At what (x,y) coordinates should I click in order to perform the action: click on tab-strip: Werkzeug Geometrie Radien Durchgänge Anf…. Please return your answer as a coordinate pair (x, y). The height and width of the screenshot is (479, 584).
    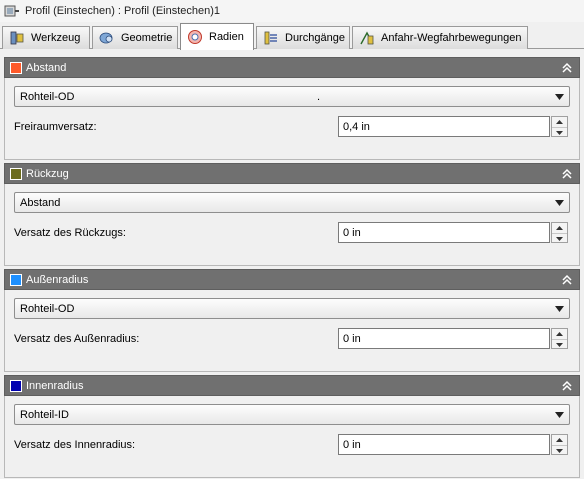
    Looking at the image, I should click on (292, 36).